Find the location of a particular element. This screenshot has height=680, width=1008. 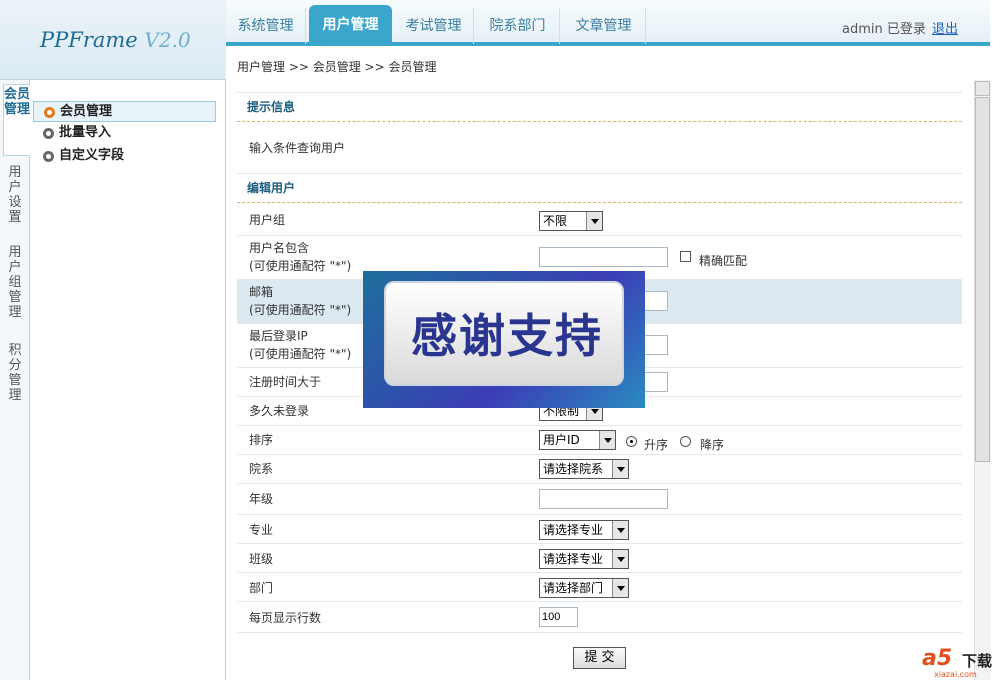

username-hint: (可使用通配符 "*") is located at coordinates (300, 266).